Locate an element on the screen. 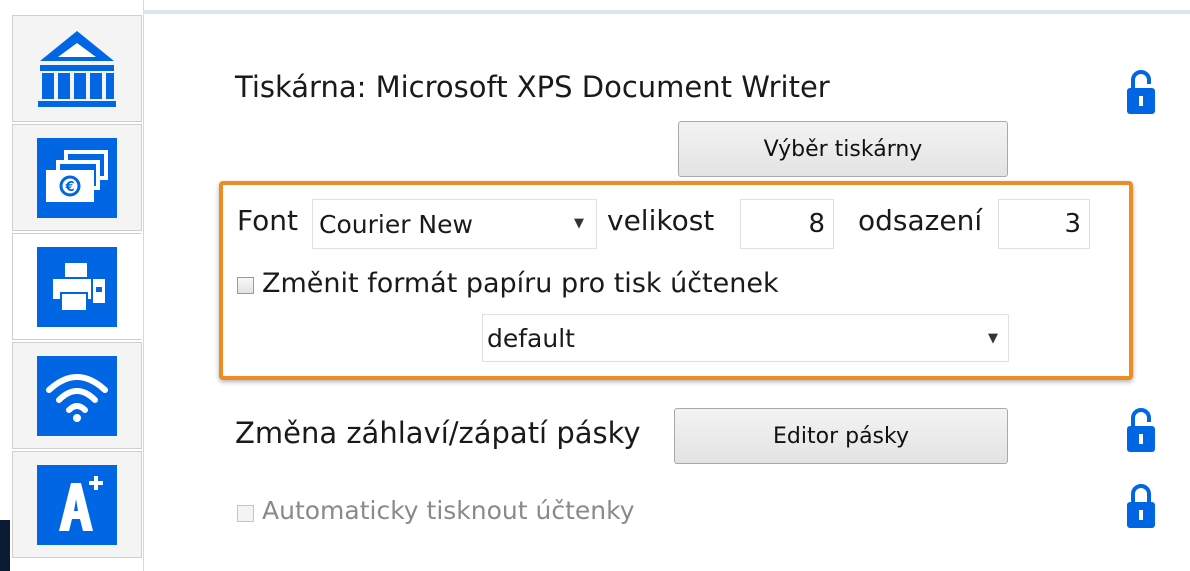 The width and height of the screenshot is (1190, 571). tape-editor-button: Editor pásky is located at coordinates (841, 436).